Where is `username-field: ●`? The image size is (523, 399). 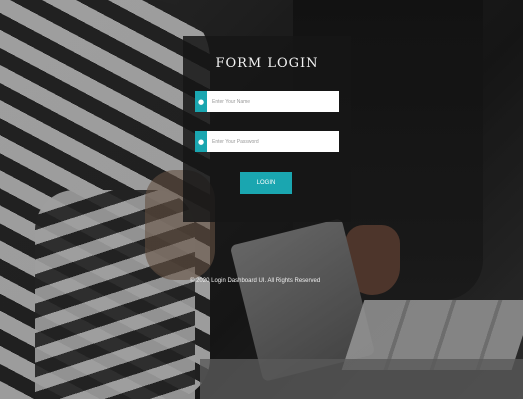
username-field: ● is located at coordinates (267, 101).